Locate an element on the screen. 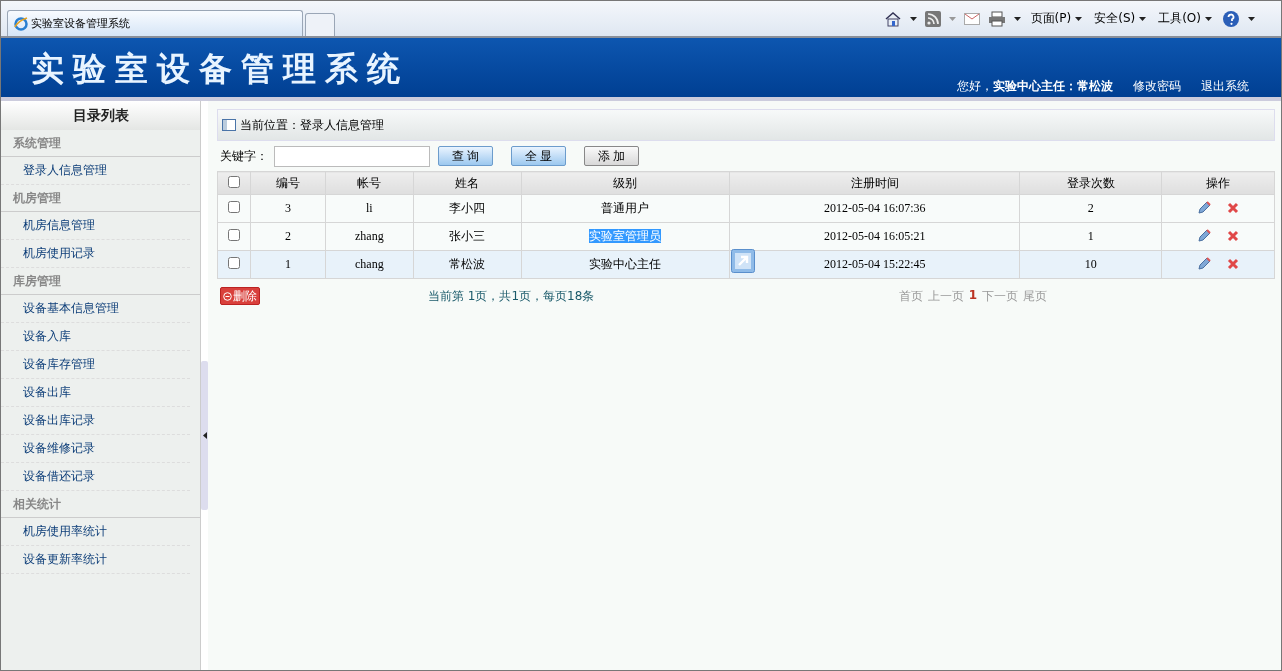 The height and width of the screenshot is (671, 1282). column-header: 注册时间 is located at coordinates (874, 183).